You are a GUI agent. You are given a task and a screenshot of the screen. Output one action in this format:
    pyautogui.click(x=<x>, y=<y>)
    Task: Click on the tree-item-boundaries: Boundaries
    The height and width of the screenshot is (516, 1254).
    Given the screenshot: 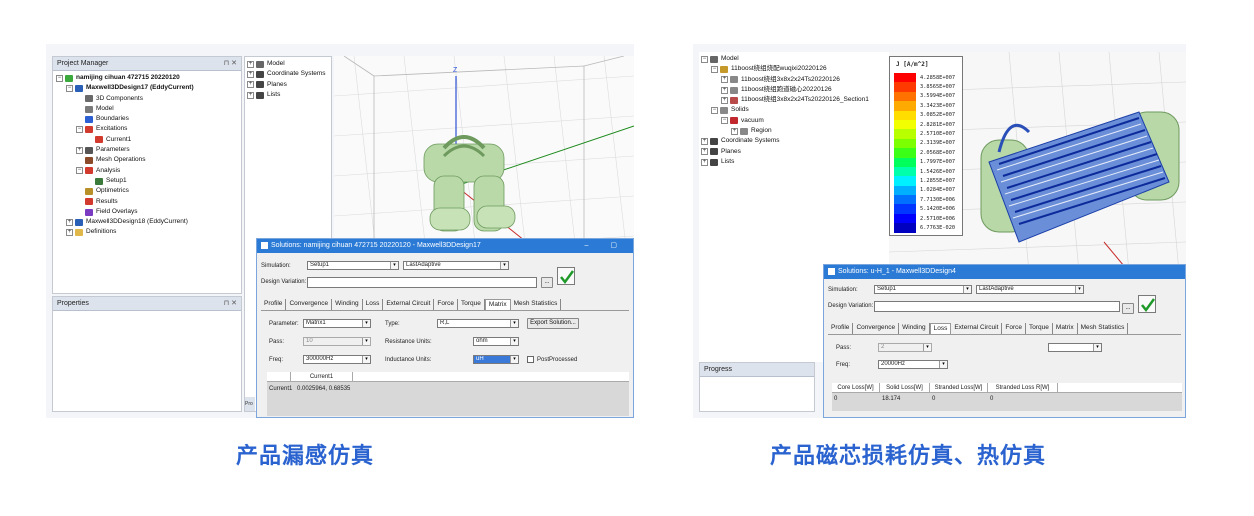 What is the action you would take?
    pyautogui.click(x=125, y=119)
    